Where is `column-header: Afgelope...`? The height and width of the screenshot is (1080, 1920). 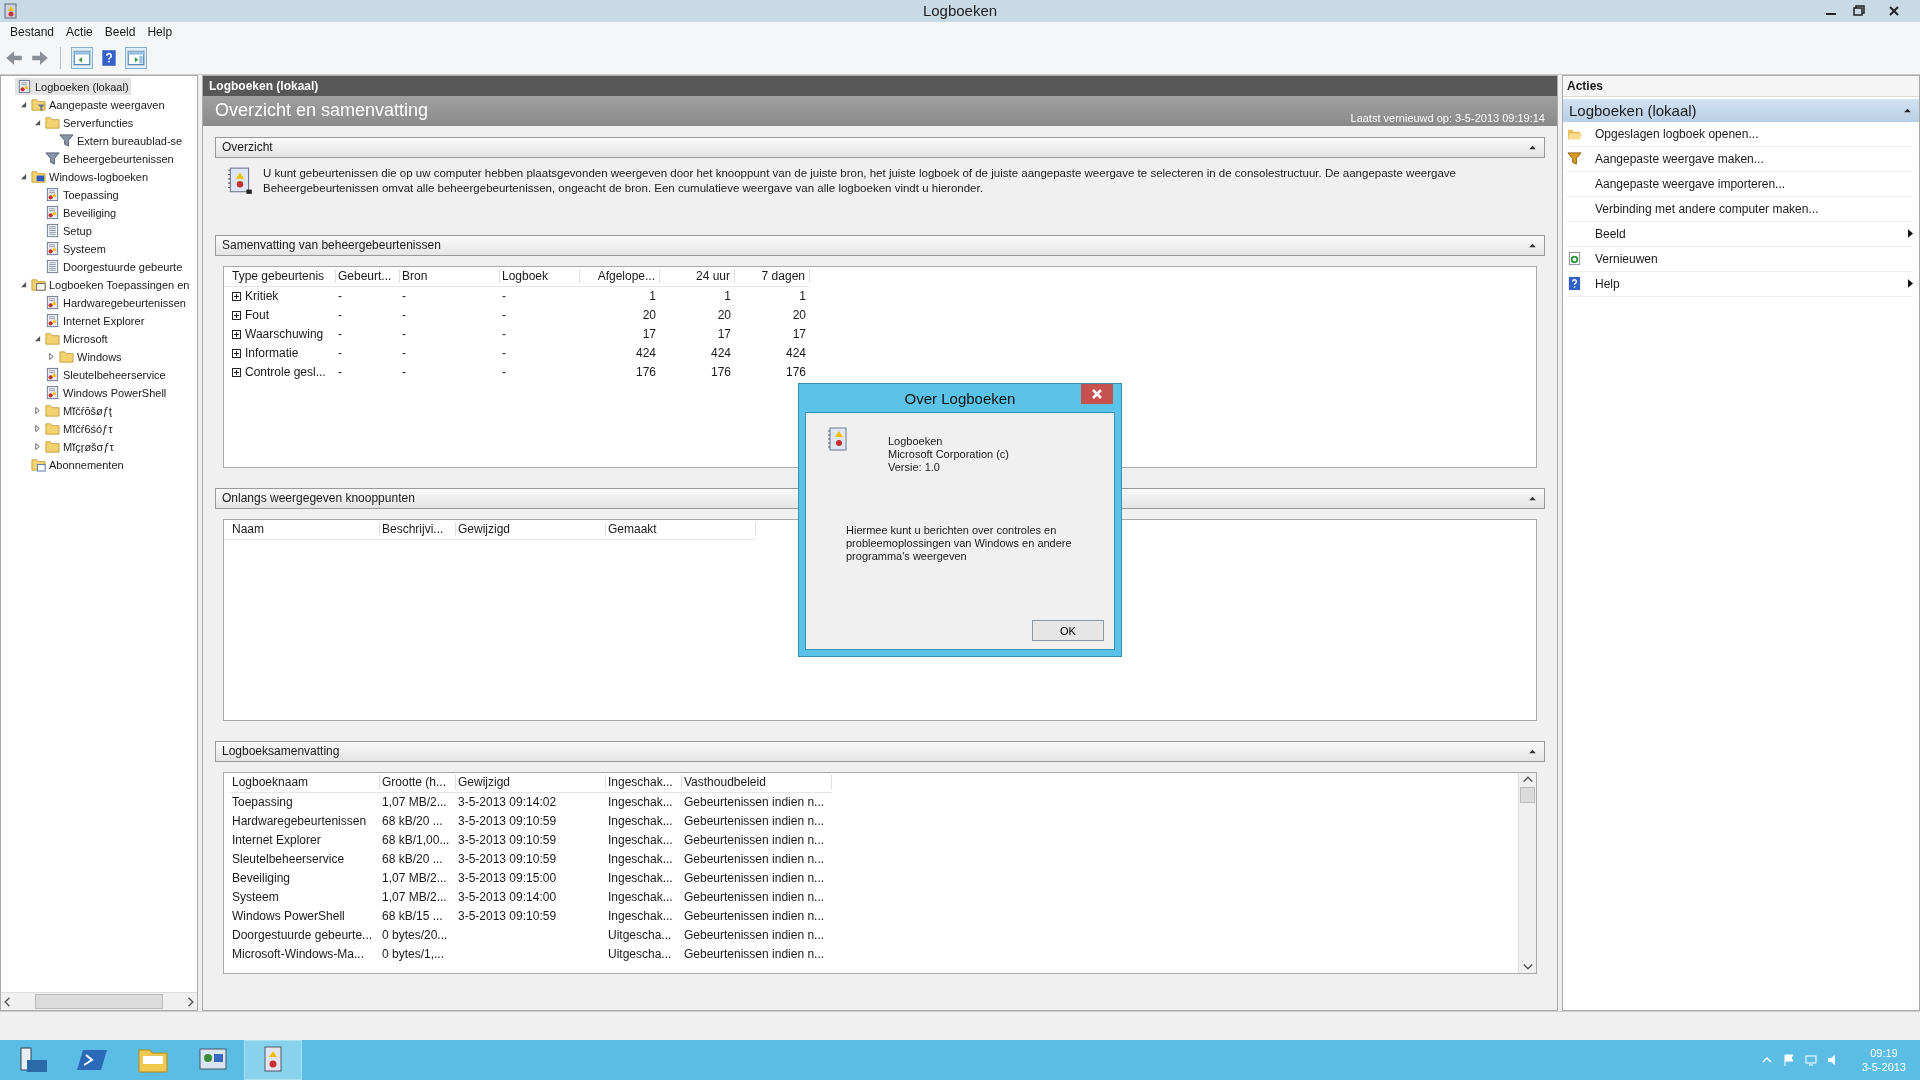 column-header: Afgelope... is located at coordinates (620, 276).